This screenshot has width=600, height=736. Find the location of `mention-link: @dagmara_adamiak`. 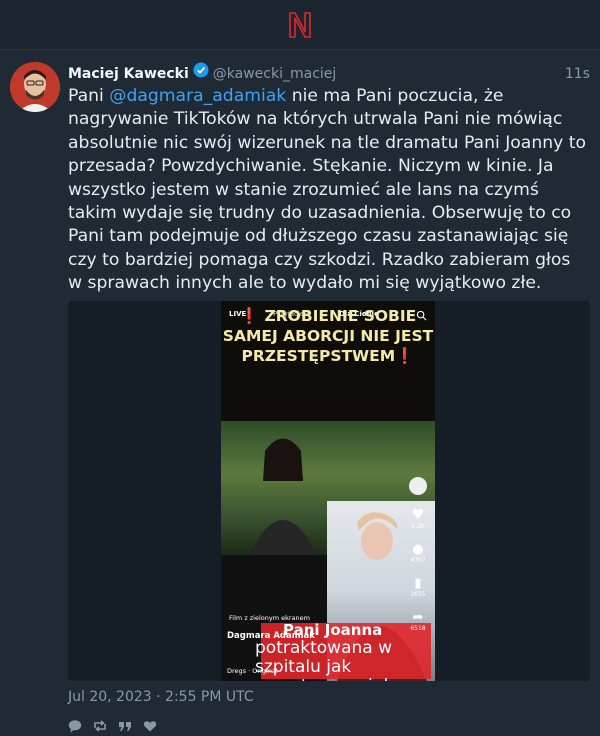

mention-link: @dagmara_adamiak is located at coordinates (197, 96).